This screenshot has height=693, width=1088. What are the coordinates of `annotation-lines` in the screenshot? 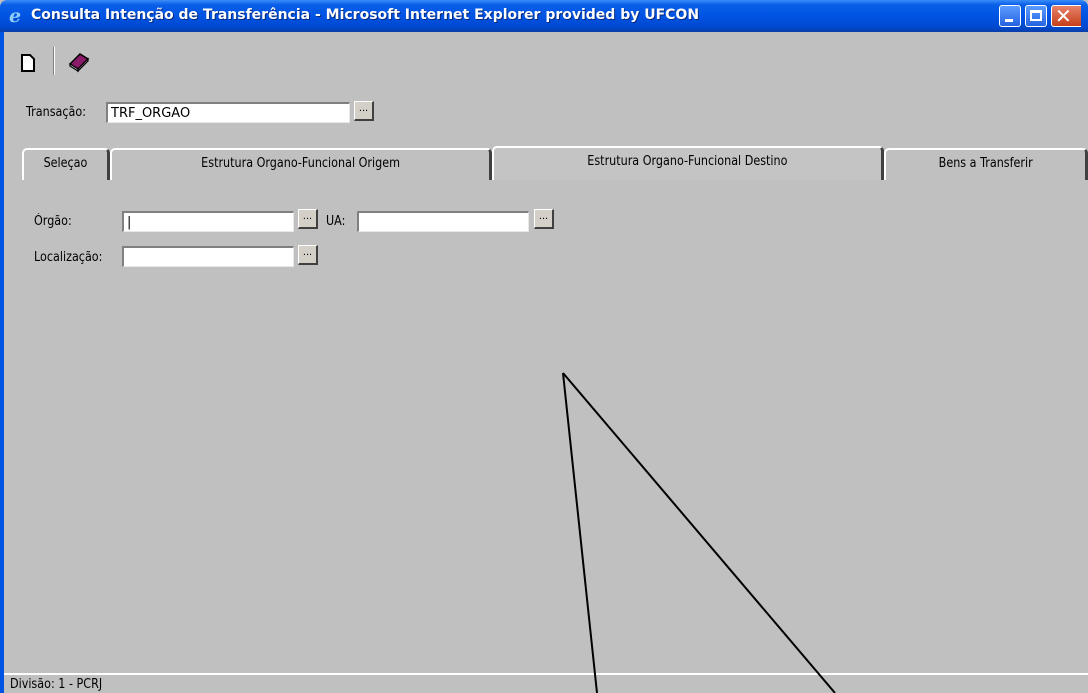 It's located at (699, 532).